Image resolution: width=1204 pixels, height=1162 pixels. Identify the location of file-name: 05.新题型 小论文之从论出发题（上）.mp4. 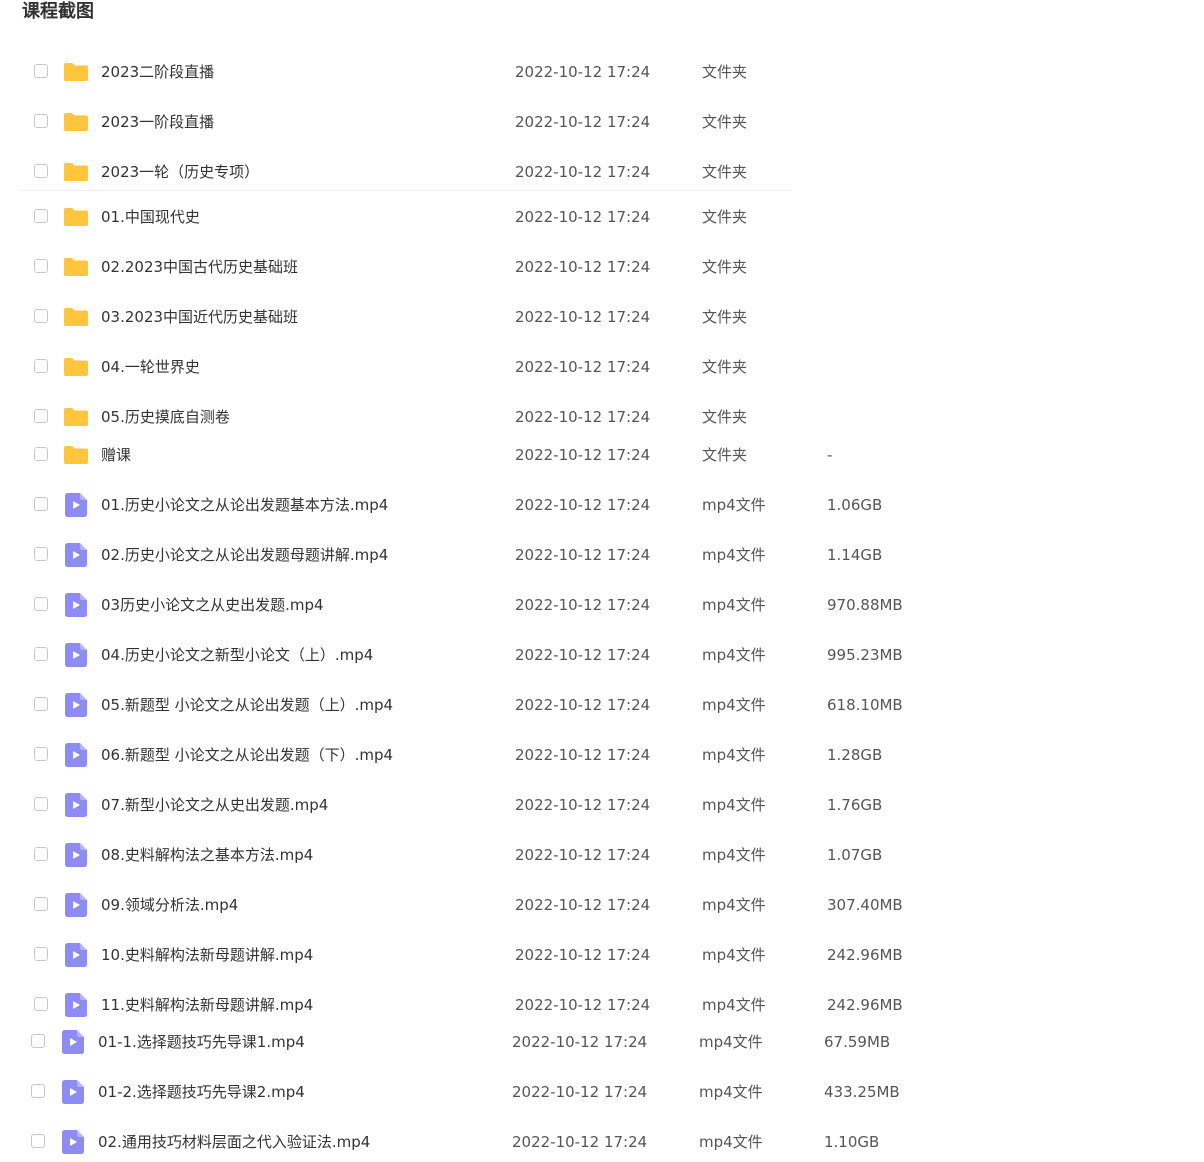
(247, 705).